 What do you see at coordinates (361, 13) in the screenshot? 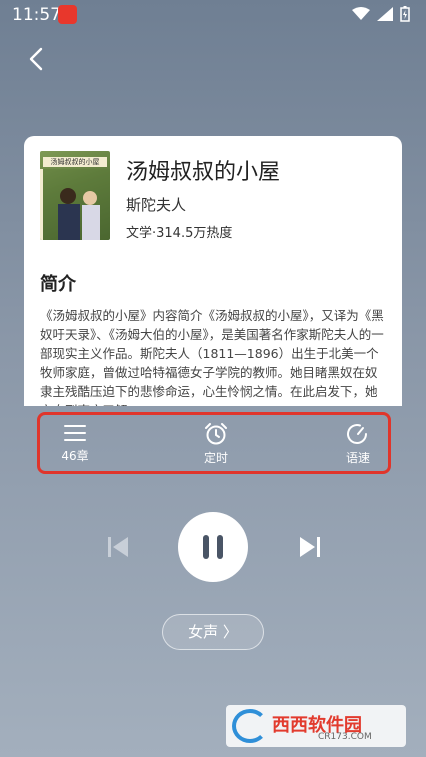
I see `wifi-icon` at bounding box center [361, 13].